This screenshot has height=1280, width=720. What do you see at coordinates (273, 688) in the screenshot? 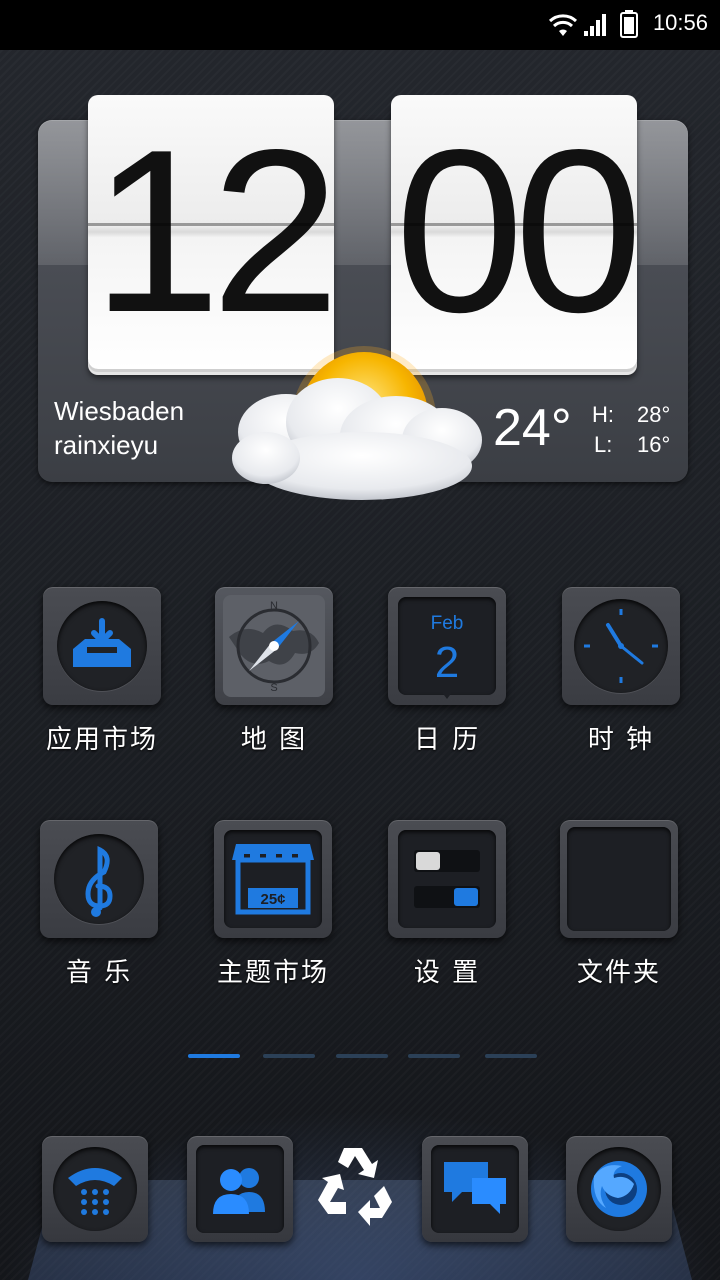
I see `compass-south-label: S` at bounding box center [273, 688].